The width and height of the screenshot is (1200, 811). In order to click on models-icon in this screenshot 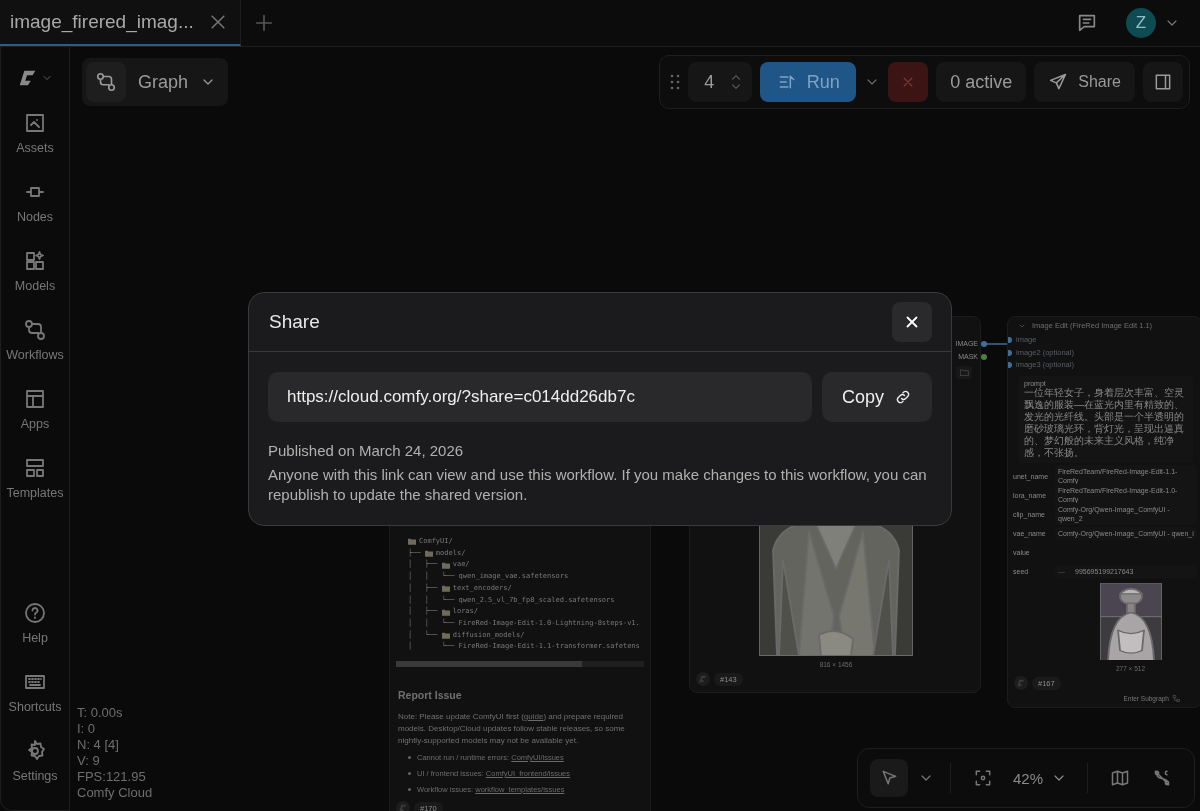, I will do `click(35, 261)`.